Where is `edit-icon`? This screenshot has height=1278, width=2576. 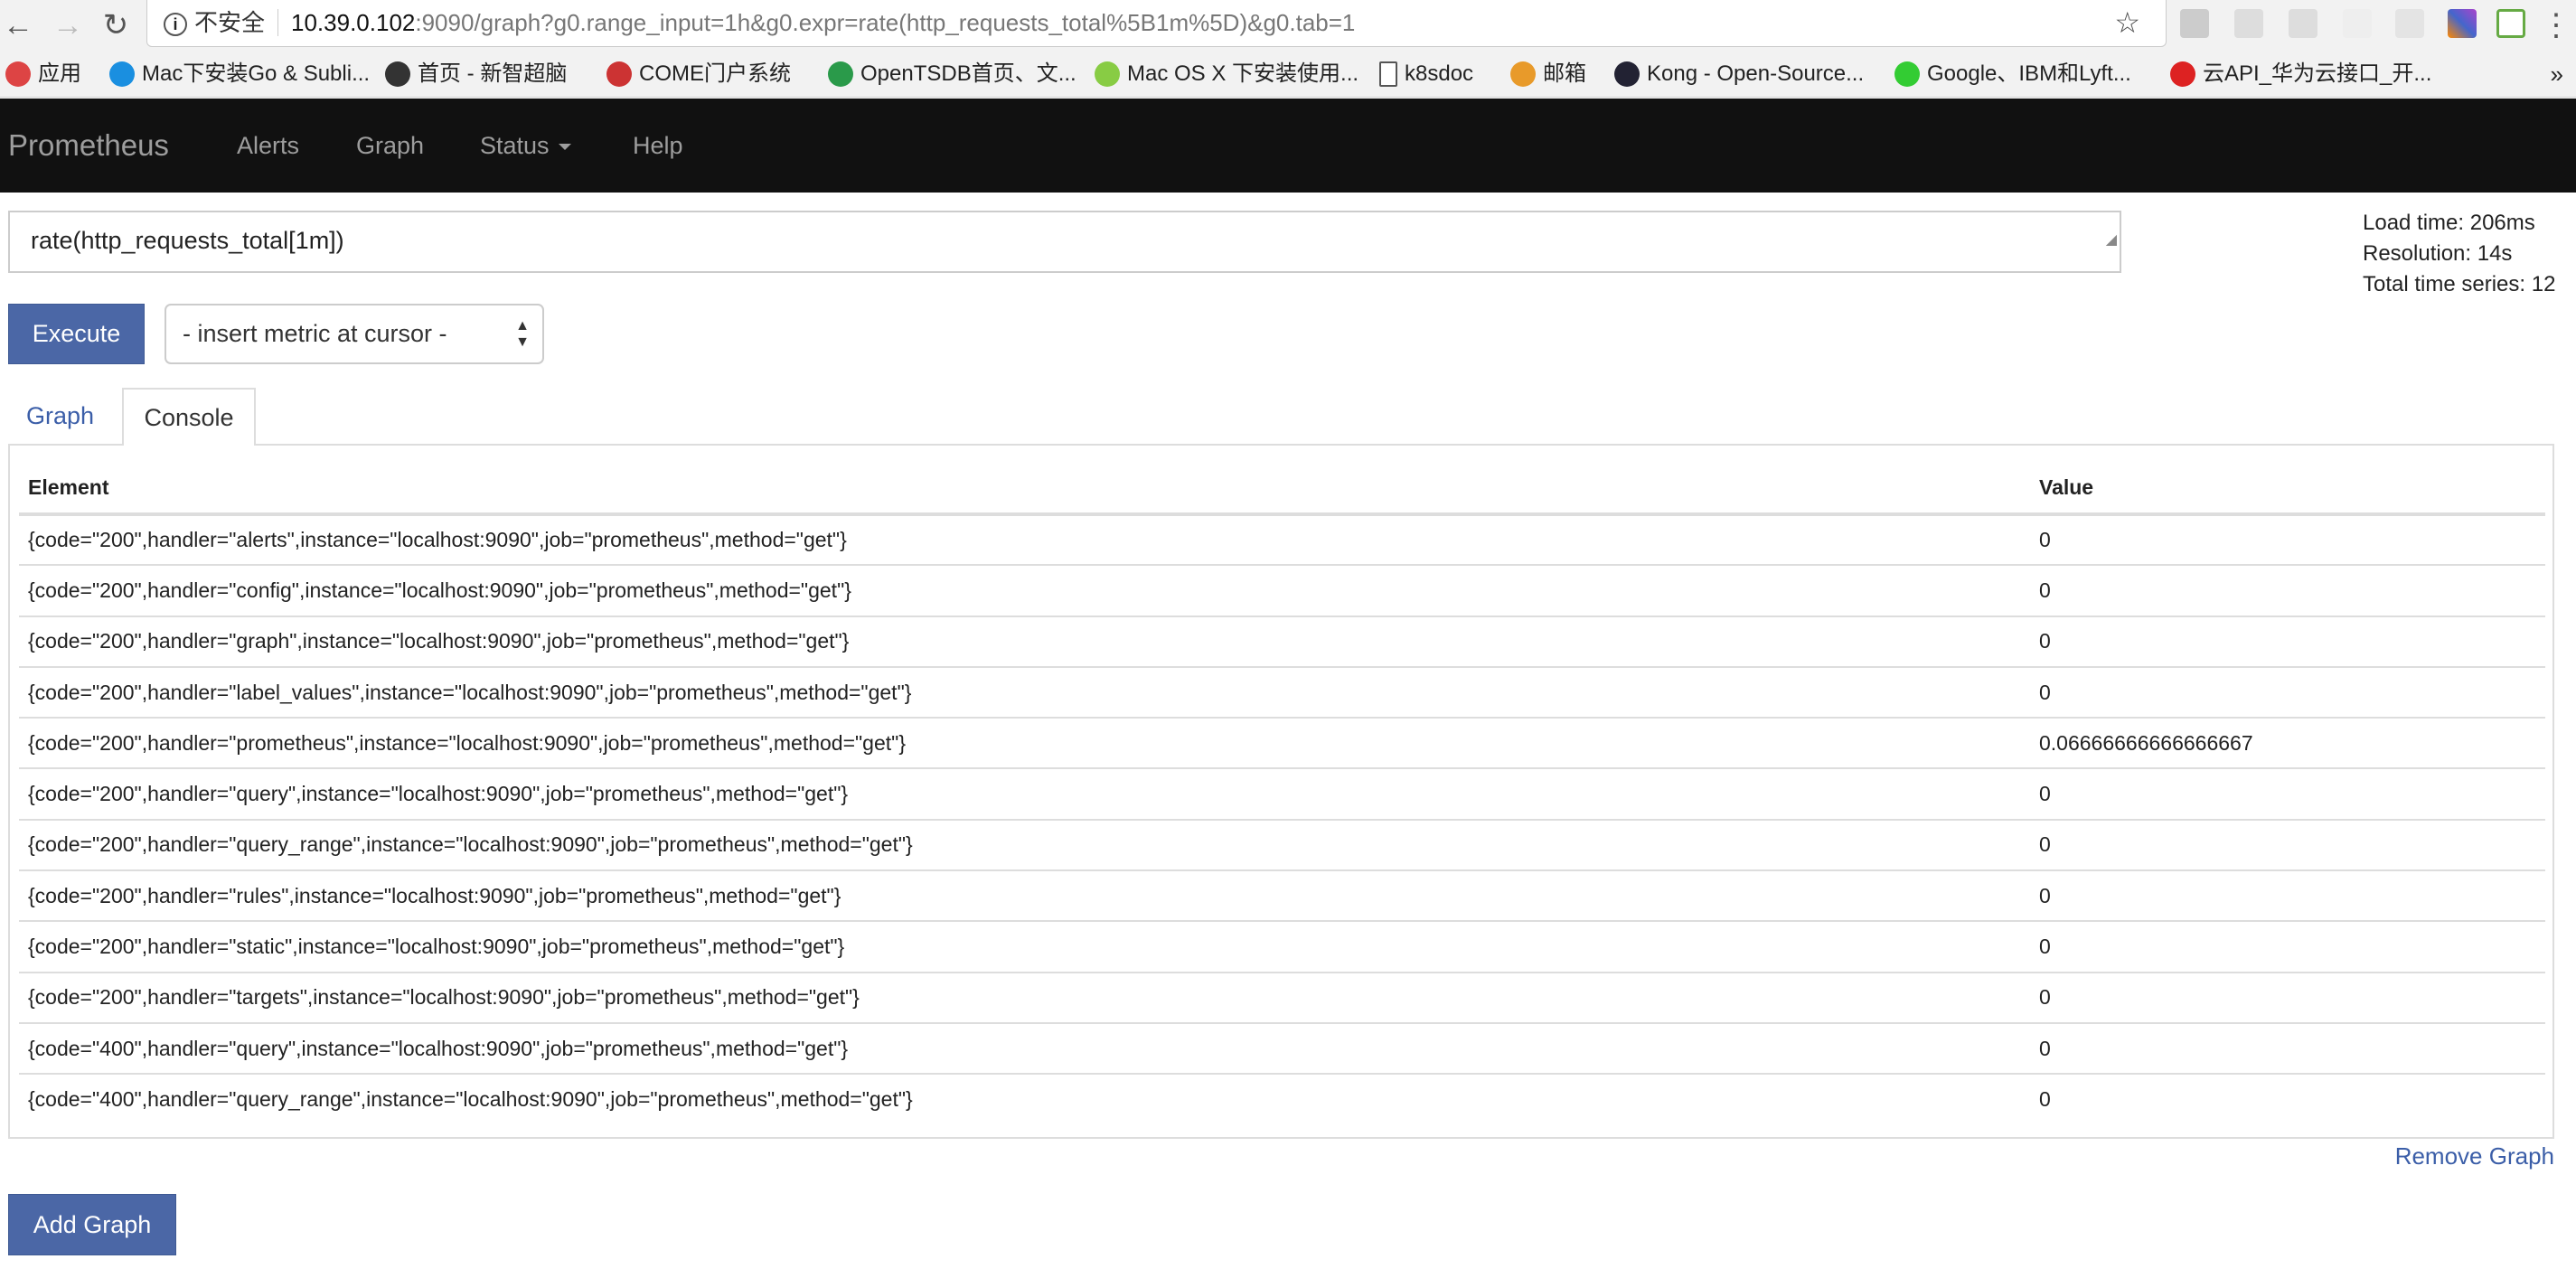
edit-icon is located at coordinates (397, 74).